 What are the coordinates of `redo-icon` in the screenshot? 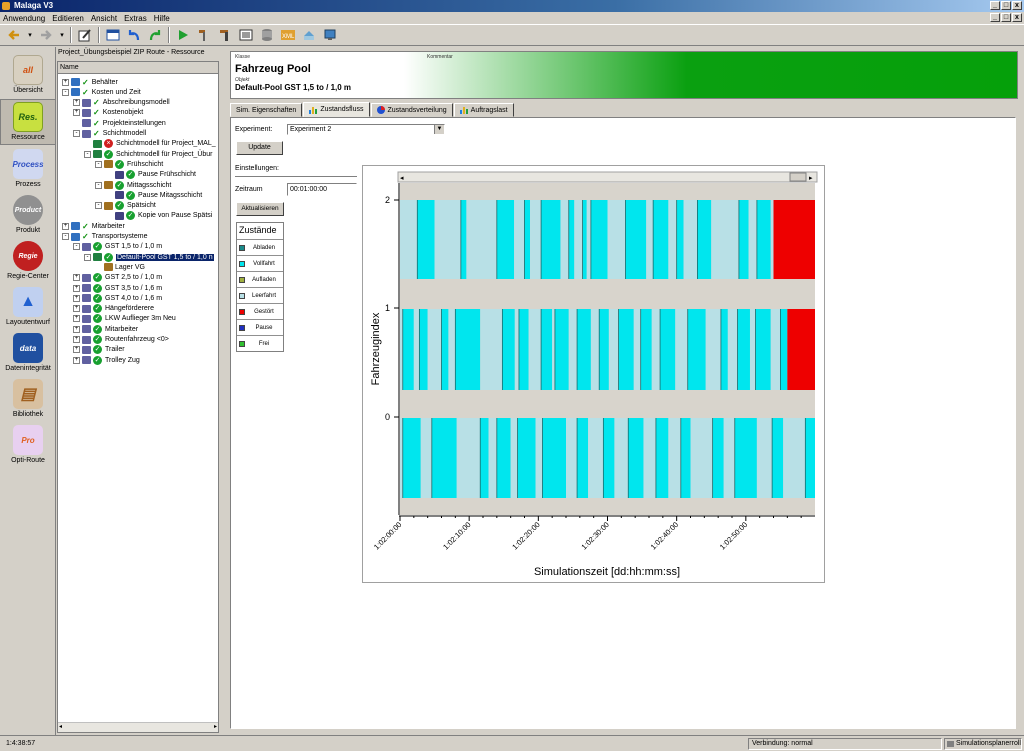 It's located at (155, 35).